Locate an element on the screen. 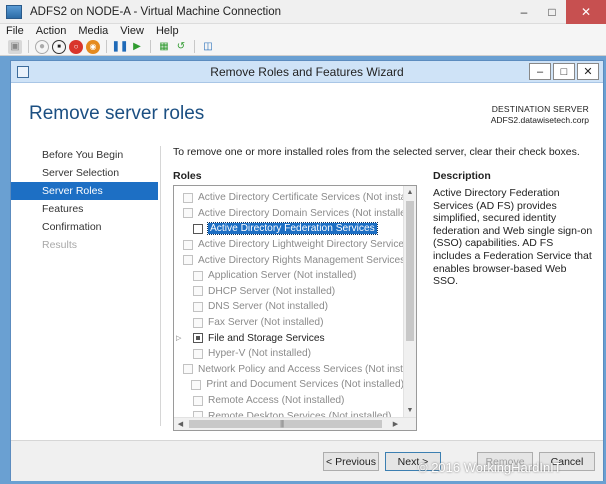  wizard-title-bar: Remove Roles and Features Wizard – □ ✕ is located at coordinates (307, 72).